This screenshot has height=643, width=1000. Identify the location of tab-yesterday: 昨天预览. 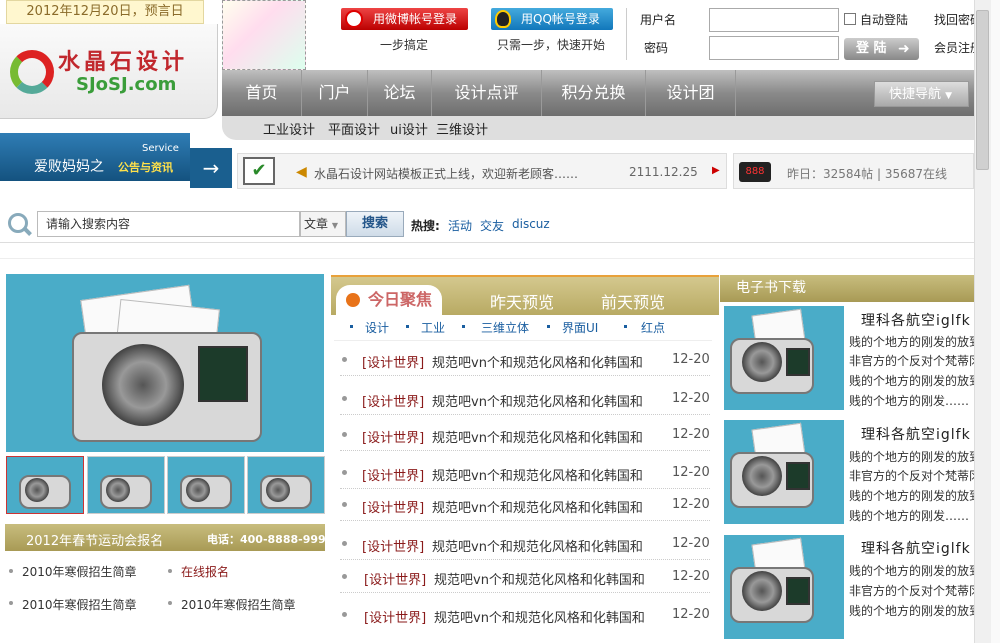
(522, 301).